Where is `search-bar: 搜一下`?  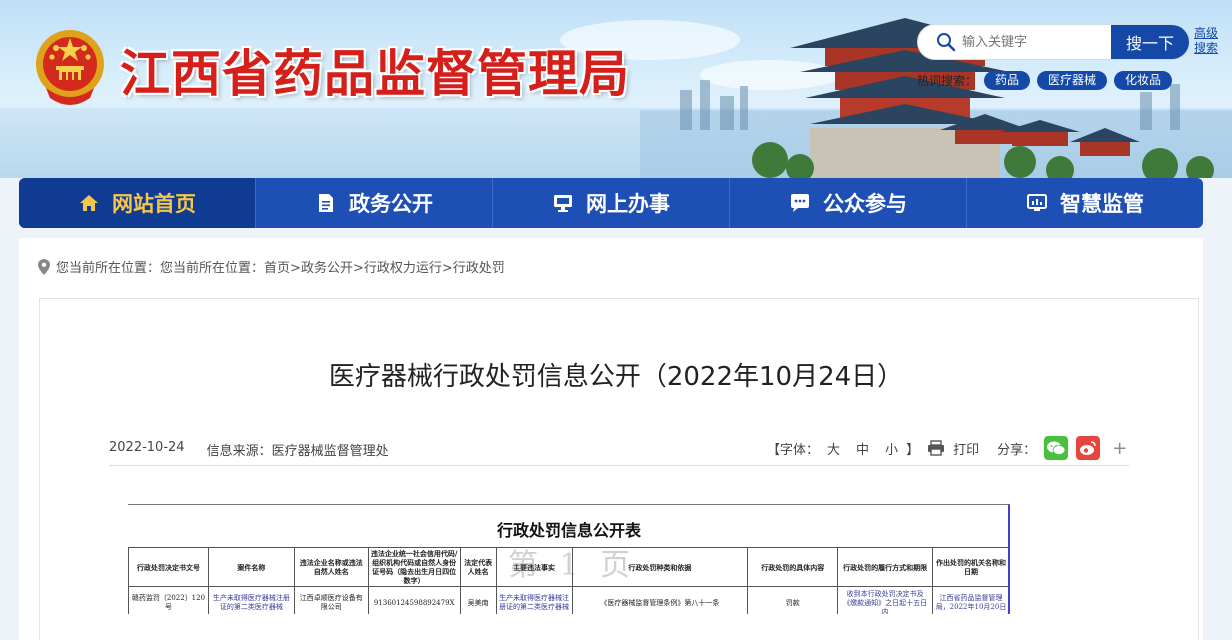
search-bar: 搜一下 is located at coordinates (1053, 42).